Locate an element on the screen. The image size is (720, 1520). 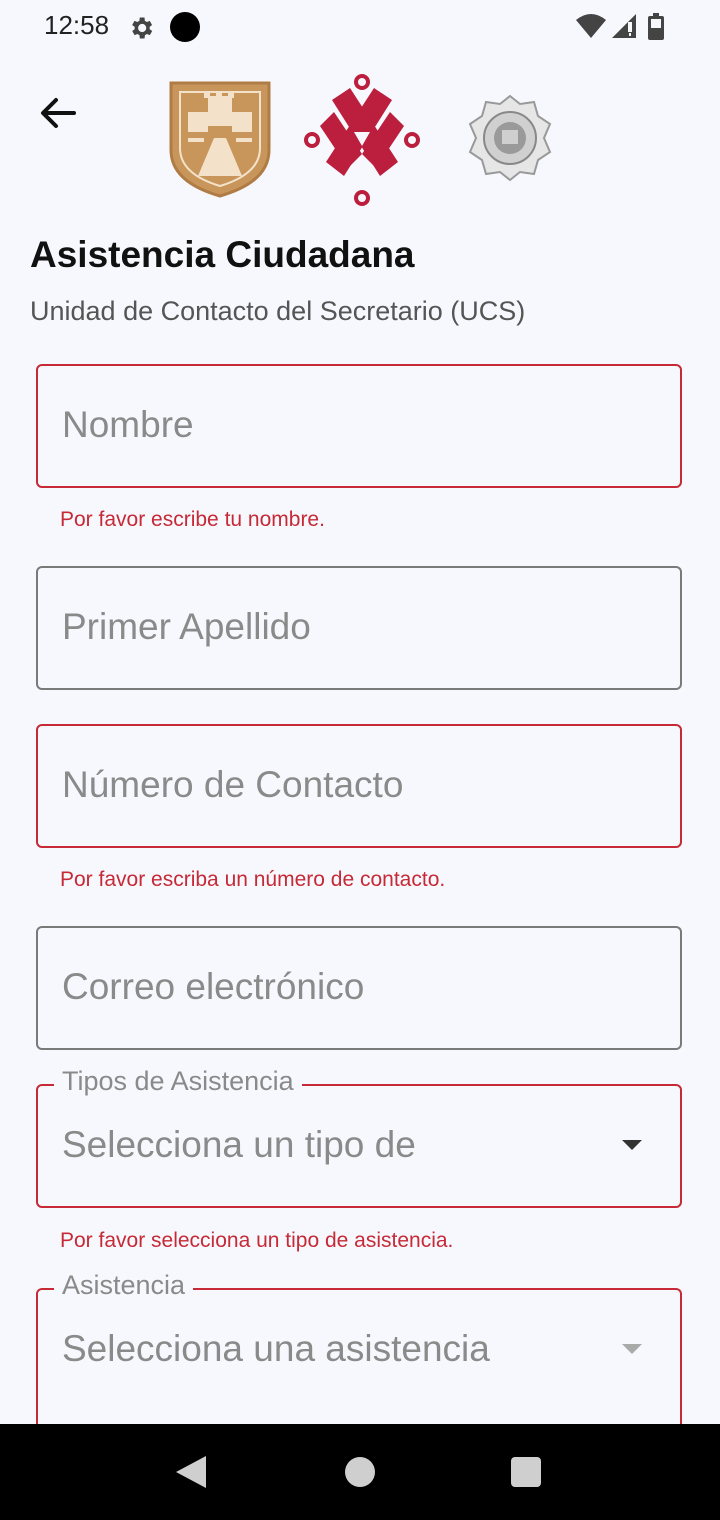
nombre-field: Nombre is located at coordinates (359, 426).